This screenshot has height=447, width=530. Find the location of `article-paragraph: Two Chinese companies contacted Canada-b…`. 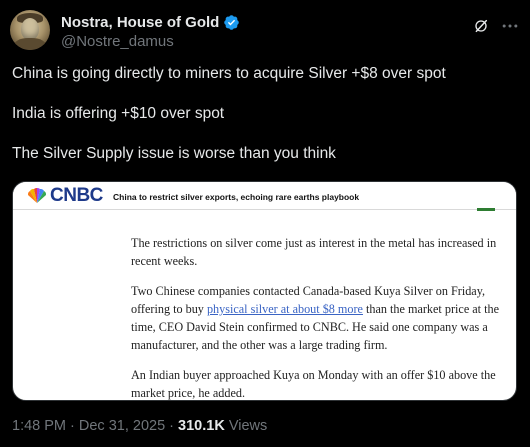

article-paragraph: Two Chinese companies contacted Canada-b… is located at coordinates (318, 318).